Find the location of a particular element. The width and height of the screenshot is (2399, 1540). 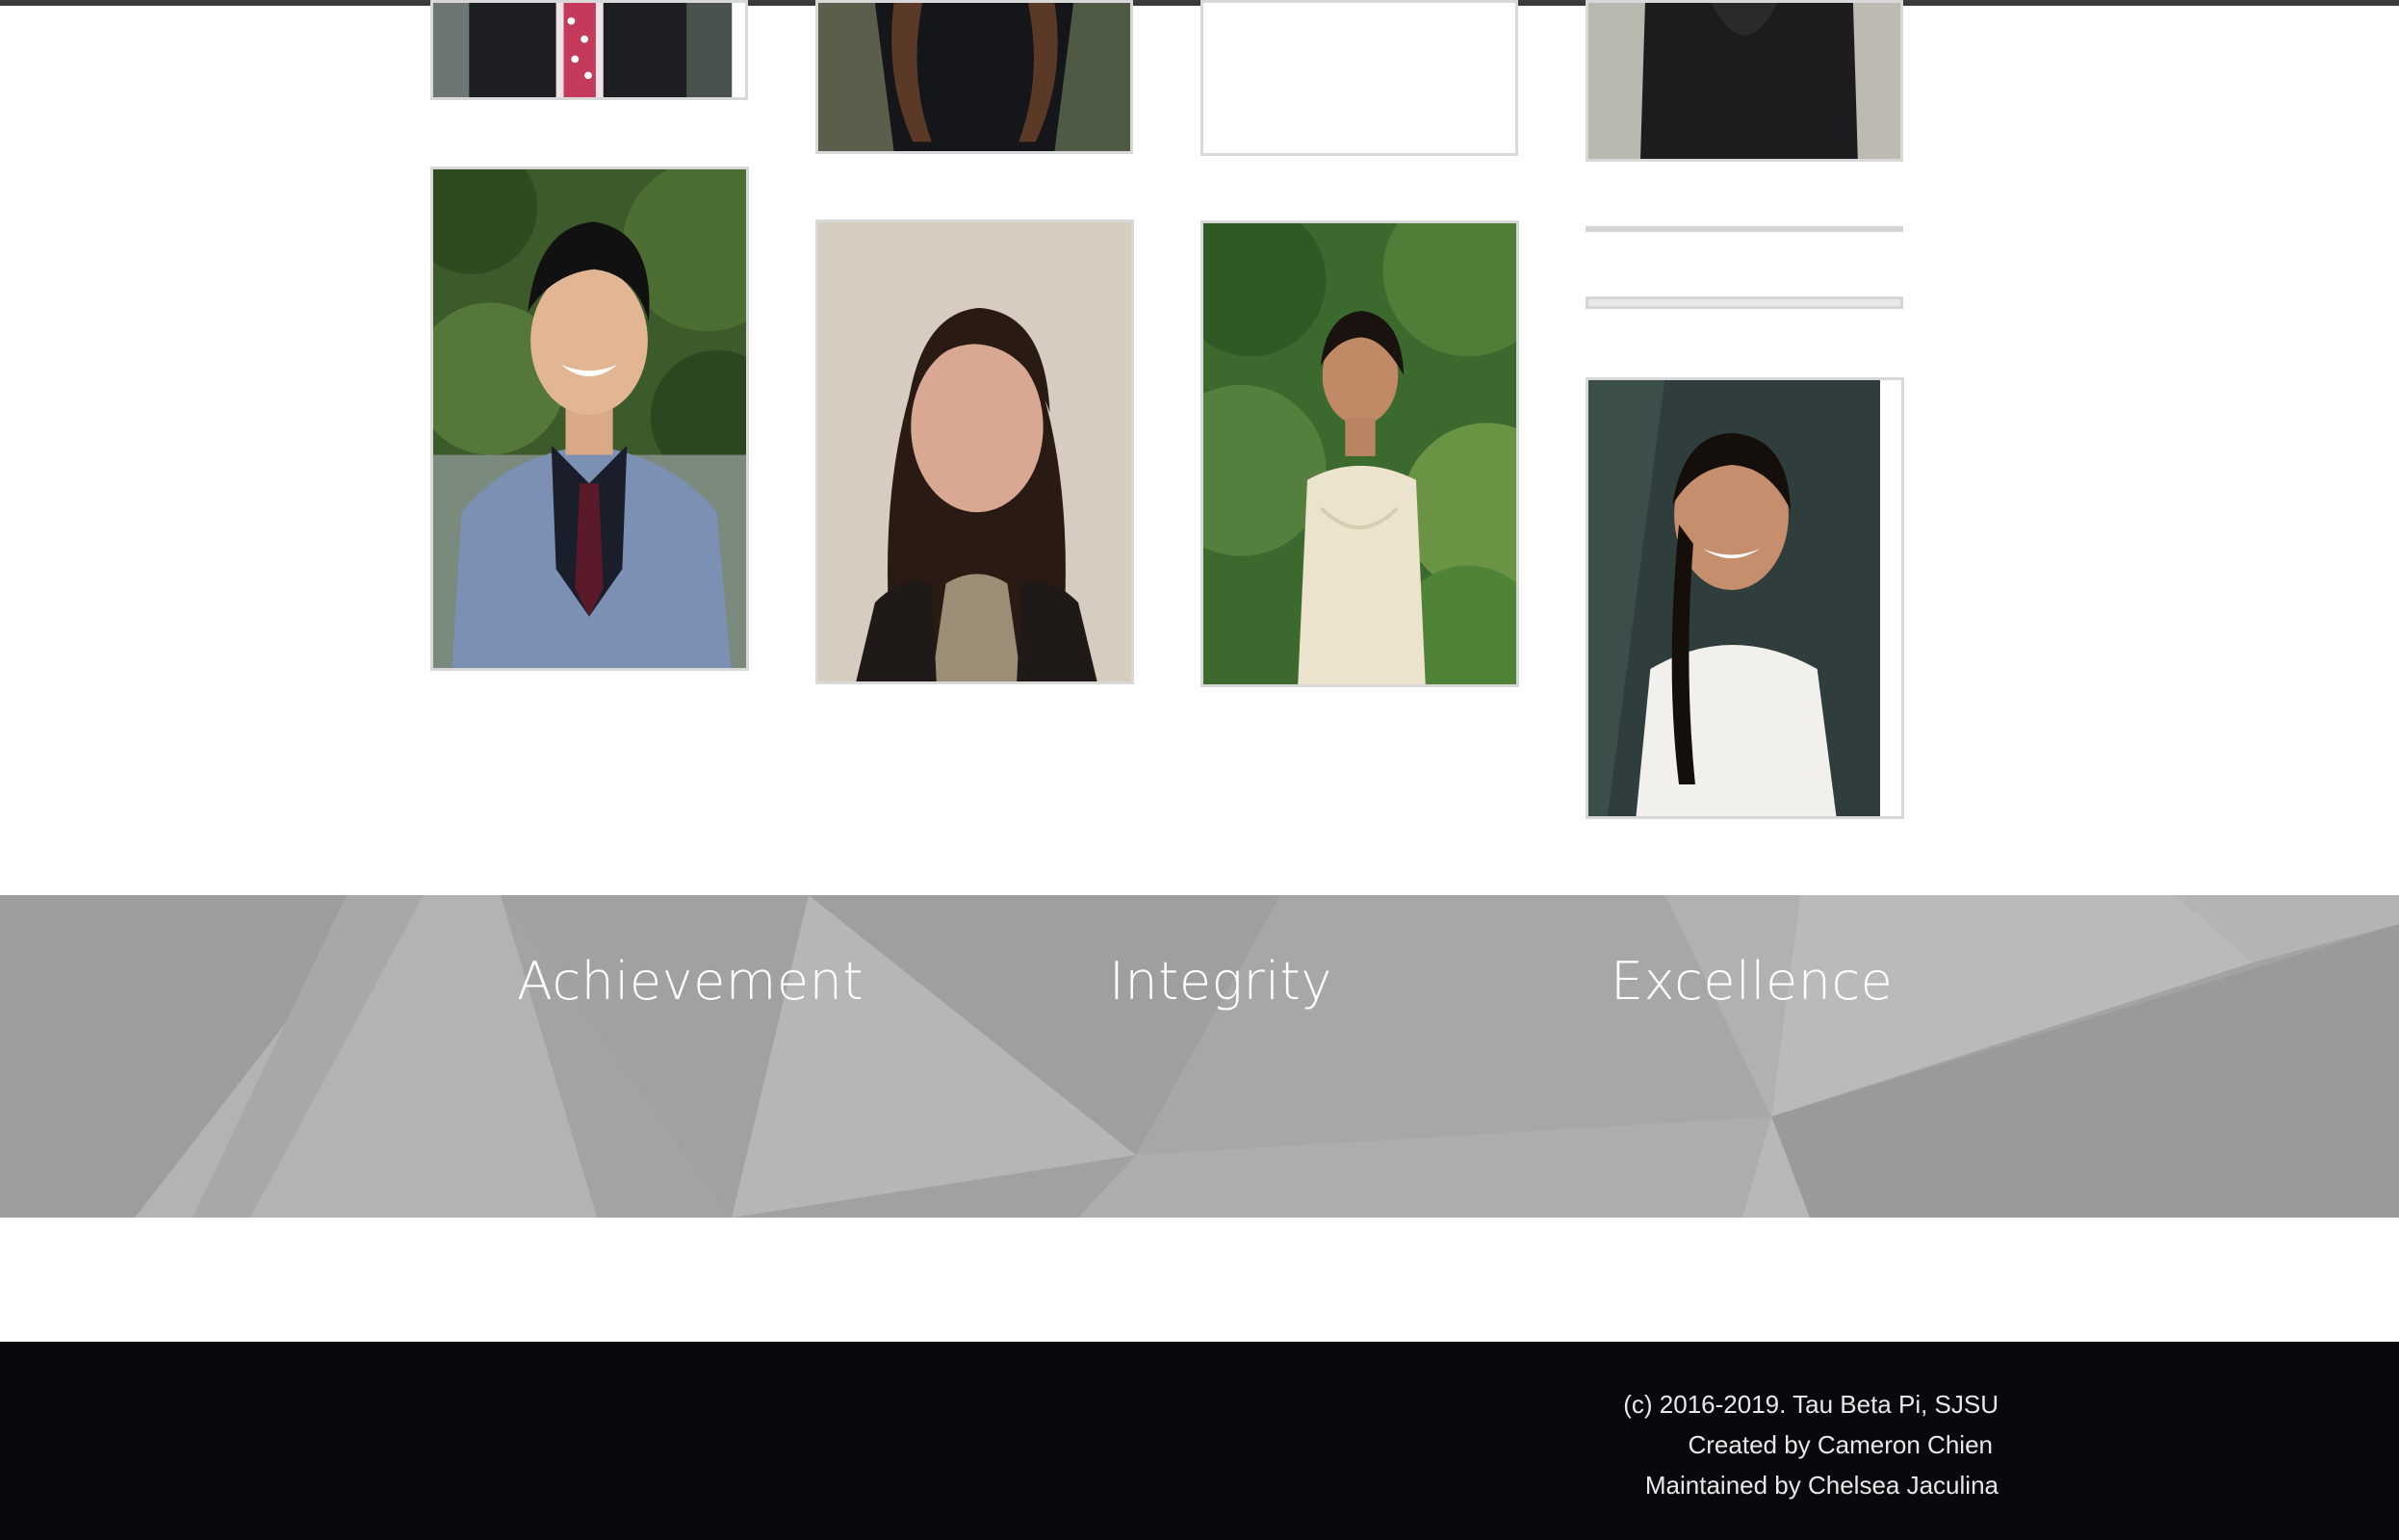

top-edge-bar is located at coordinates (1199, 3).